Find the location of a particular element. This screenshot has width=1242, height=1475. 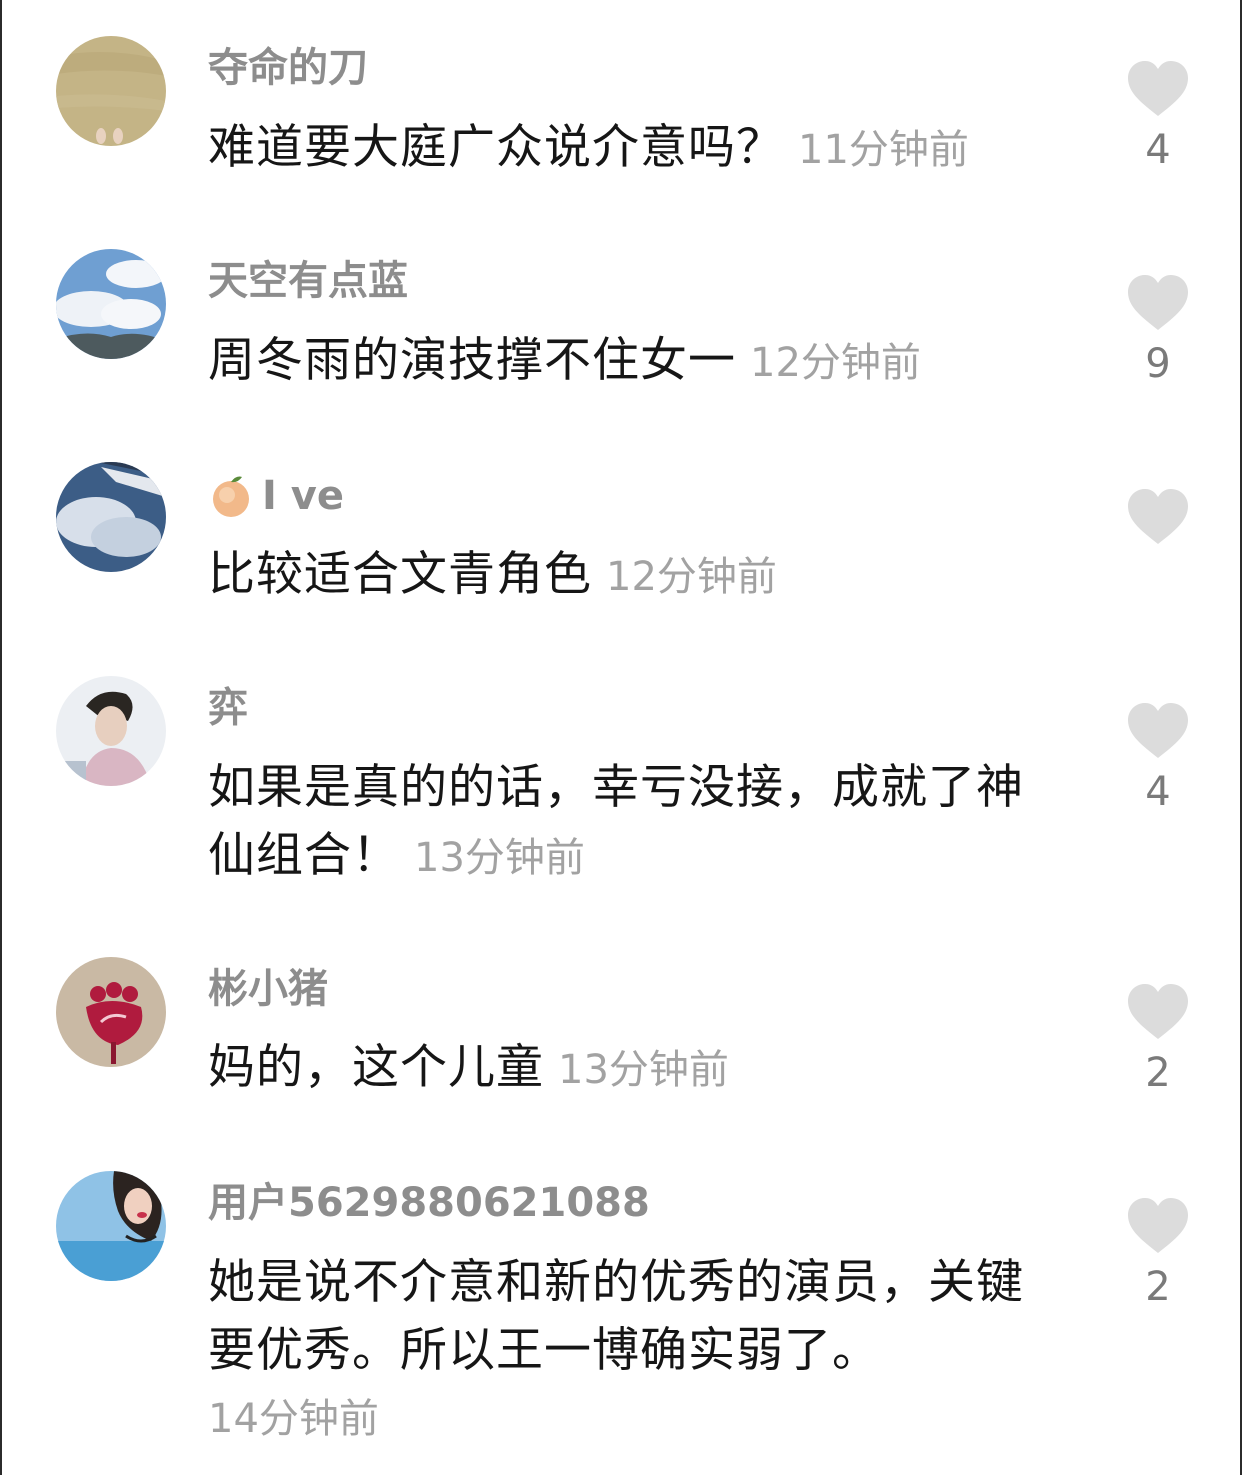

comment-text: 妈的，这个儿童 13分钟前 is located at coordinates (468, 1067).